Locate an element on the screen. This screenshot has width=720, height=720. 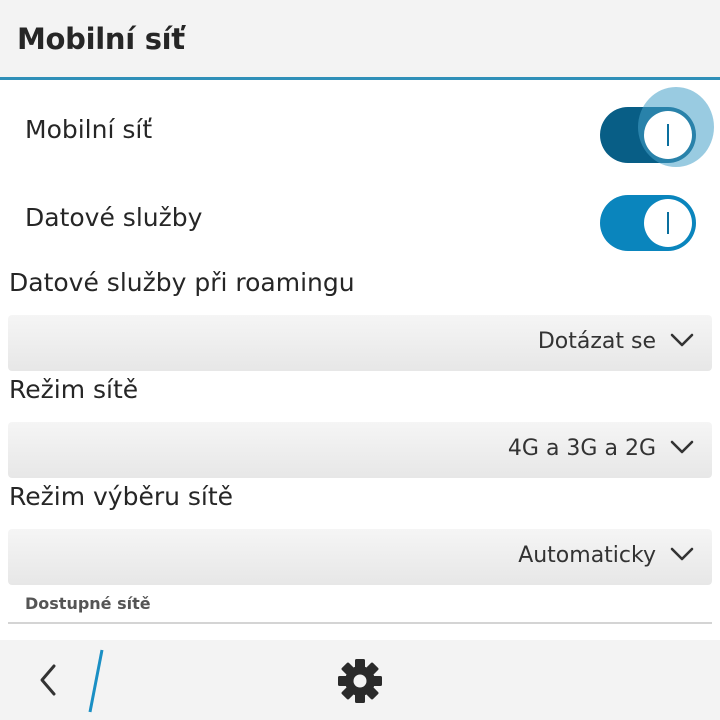
settings-button is located at coordinates (360, 681).